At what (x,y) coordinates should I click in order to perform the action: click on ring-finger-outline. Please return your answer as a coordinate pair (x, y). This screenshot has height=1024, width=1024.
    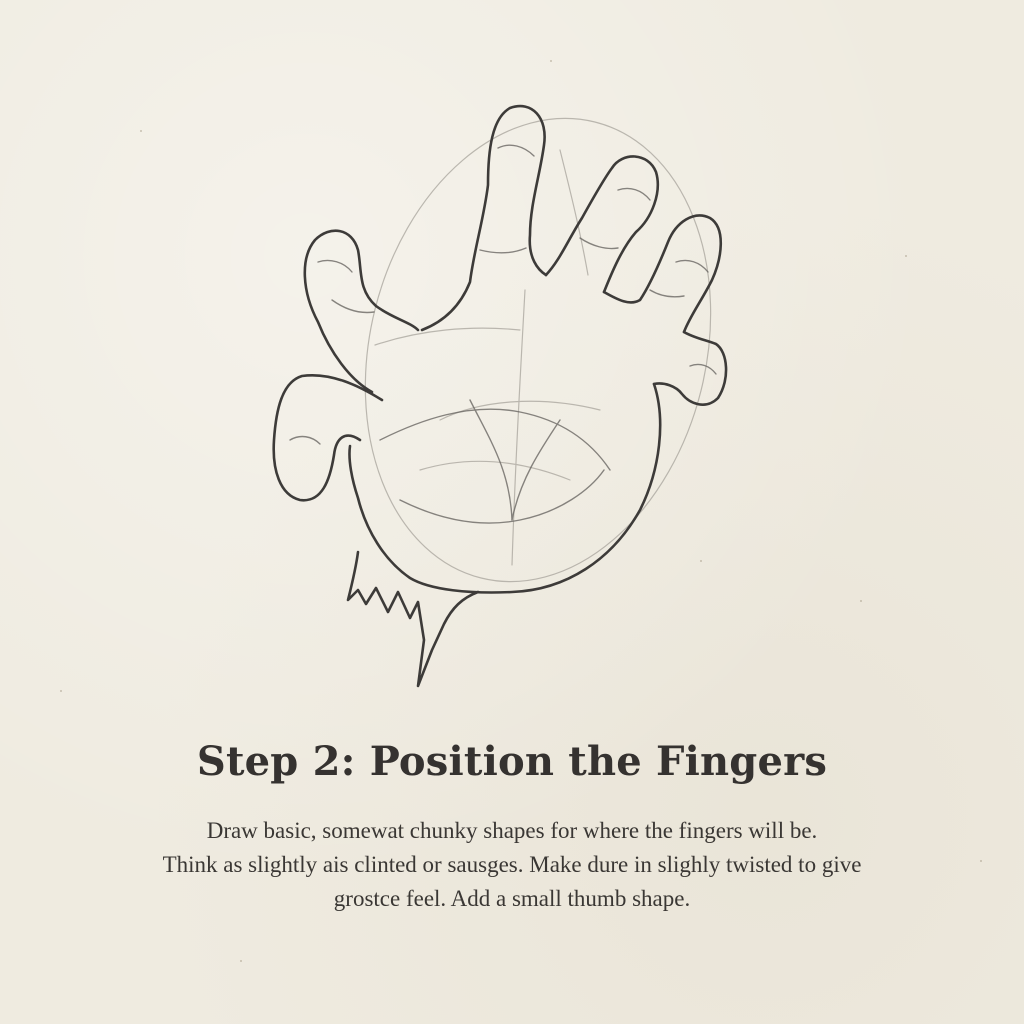
    Looking at the image, I should click on (662, 274).